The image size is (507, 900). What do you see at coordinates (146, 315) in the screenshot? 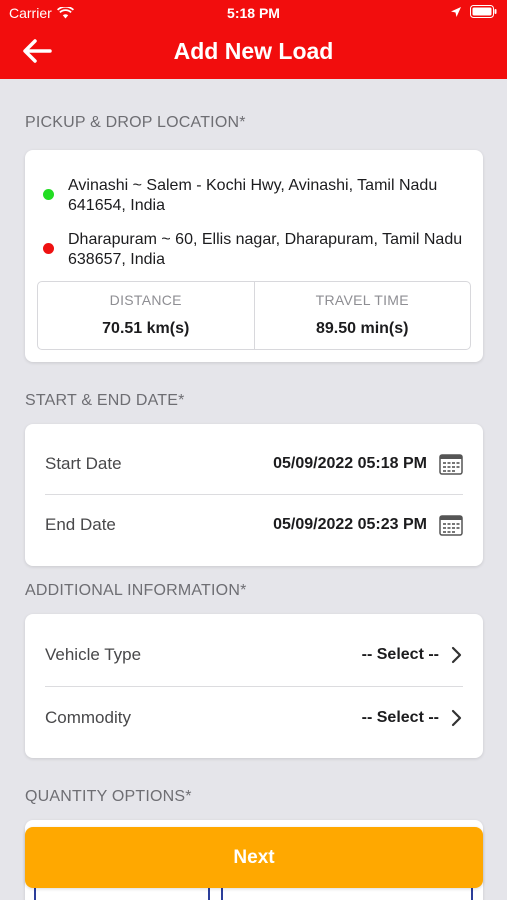
I see `distance-cell: DISTANCE 70.51 km(s)` at bounding box center [146, 315].